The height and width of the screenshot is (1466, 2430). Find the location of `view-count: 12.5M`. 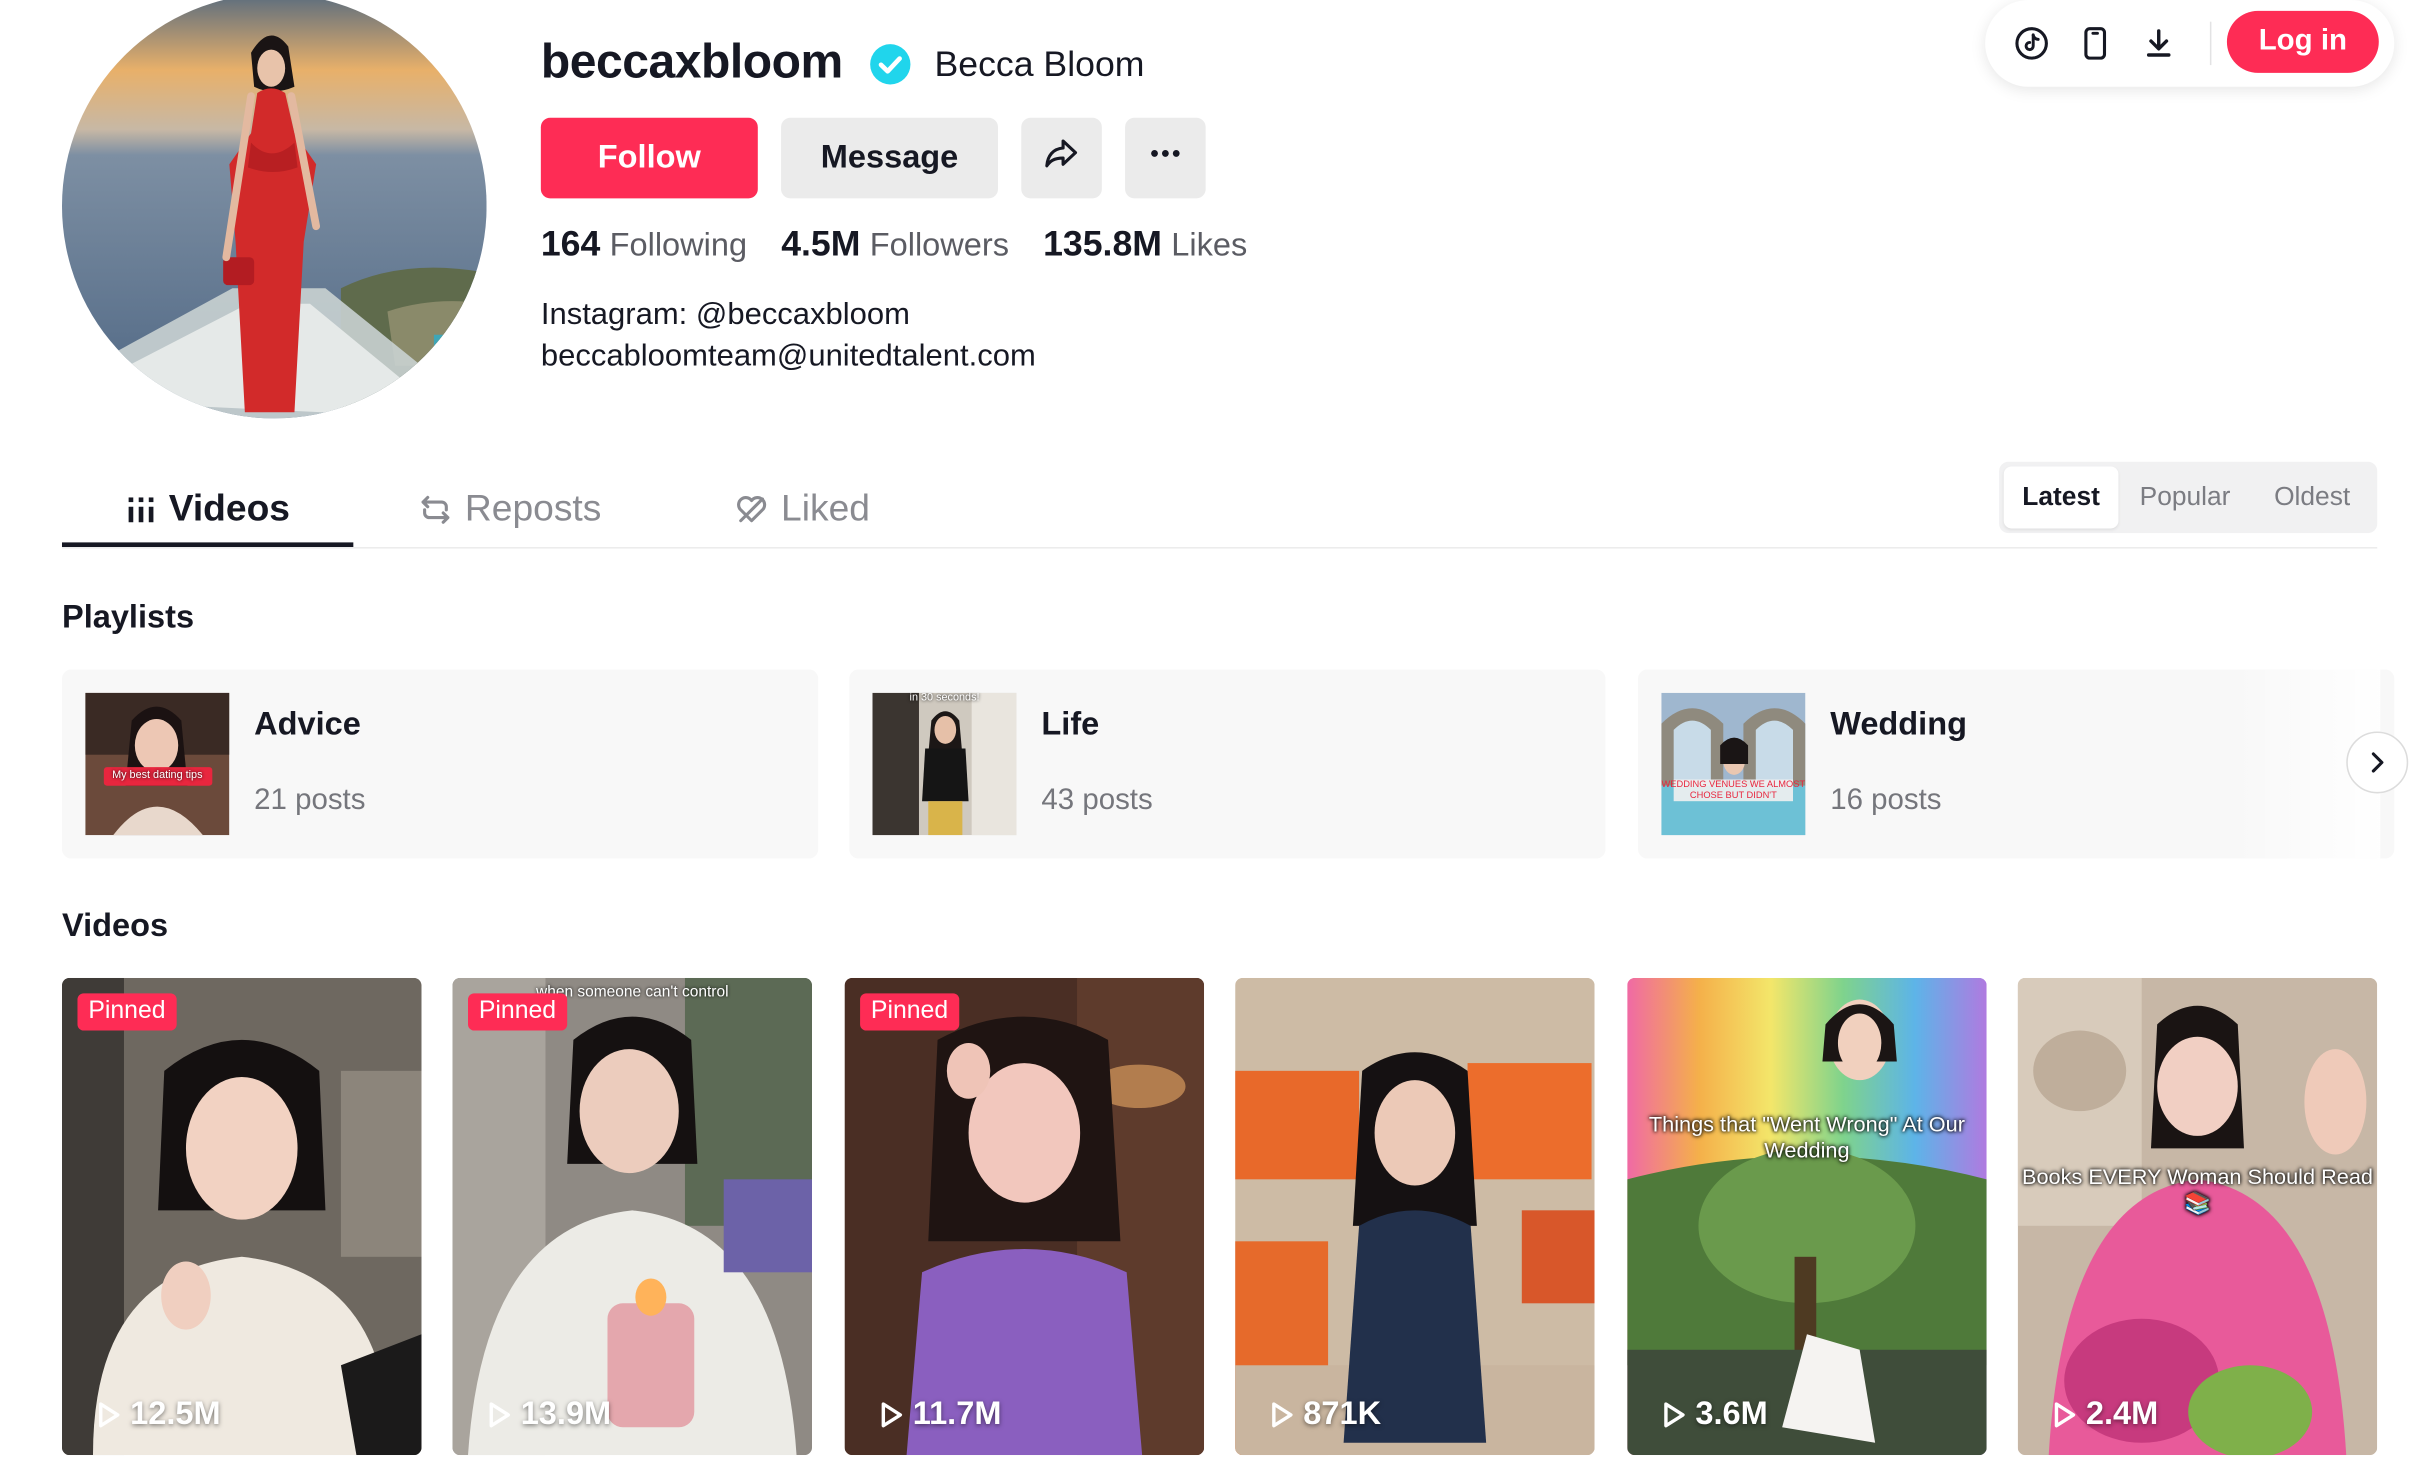

view-count: 12.5M is located at coordinates (157, 1414).